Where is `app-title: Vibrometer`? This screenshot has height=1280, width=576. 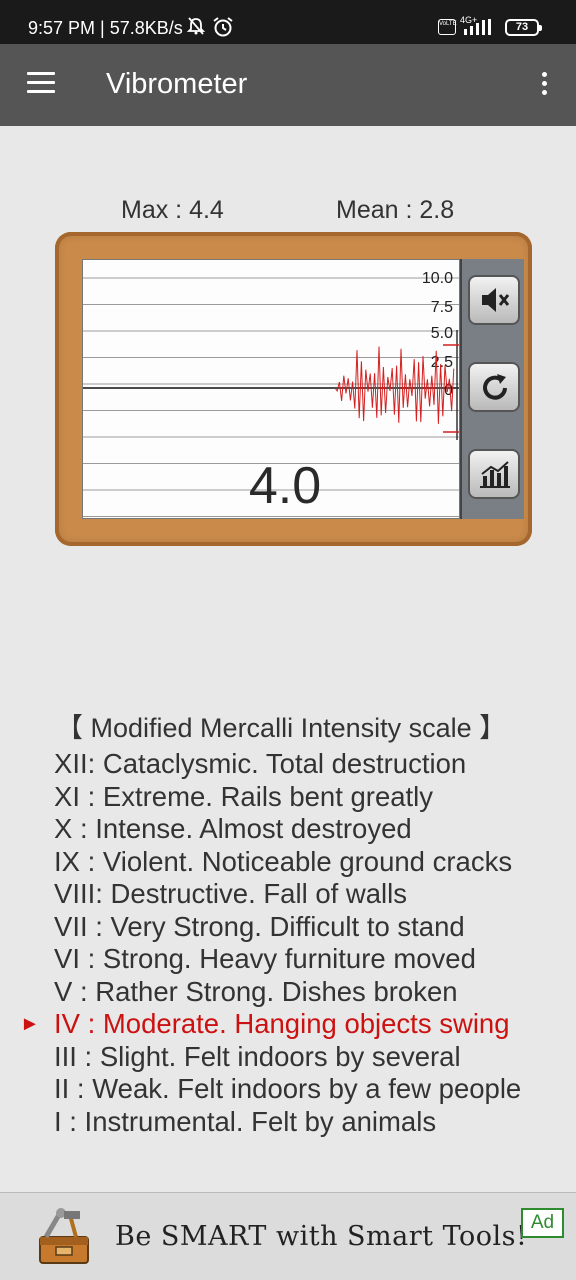
app-title: Vibrometer is located at coordinates (177, 84).